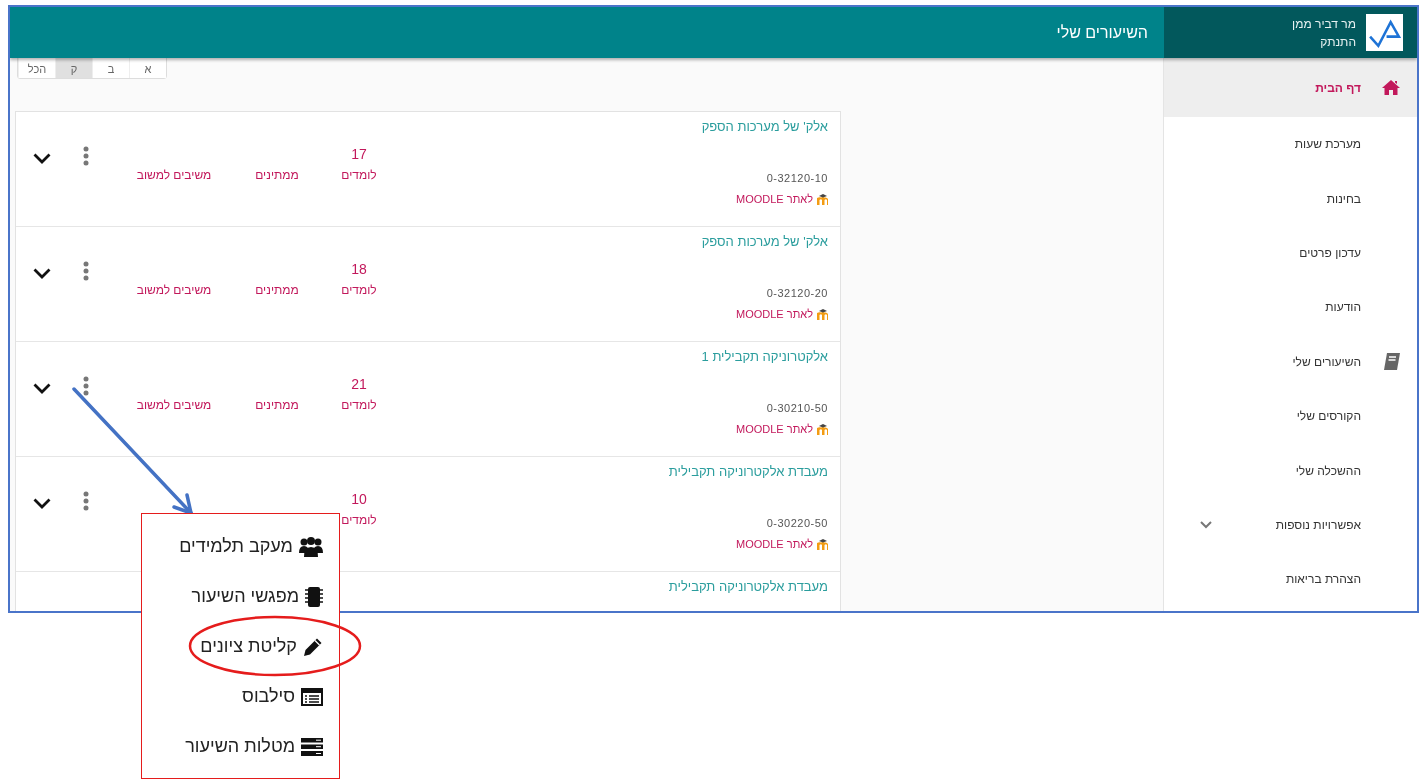 Image resolution: width=1425 pixels, height=781 pixels. What do you see at coordinates (312, 696) in the screenshot?
I see `list-icon` at bounding box center [312, 696].